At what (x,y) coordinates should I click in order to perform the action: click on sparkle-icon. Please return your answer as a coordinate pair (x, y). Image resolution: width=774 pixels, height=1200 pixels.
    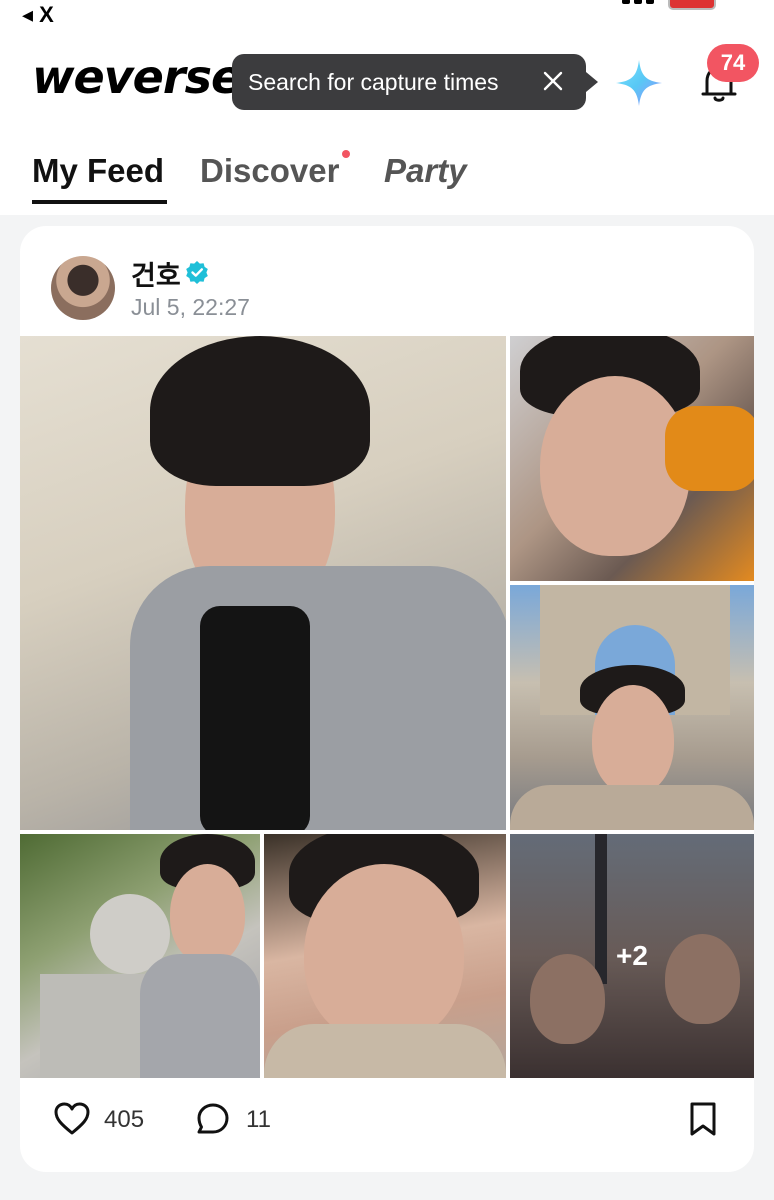
    Looking at the image, I should click on (639, 83).